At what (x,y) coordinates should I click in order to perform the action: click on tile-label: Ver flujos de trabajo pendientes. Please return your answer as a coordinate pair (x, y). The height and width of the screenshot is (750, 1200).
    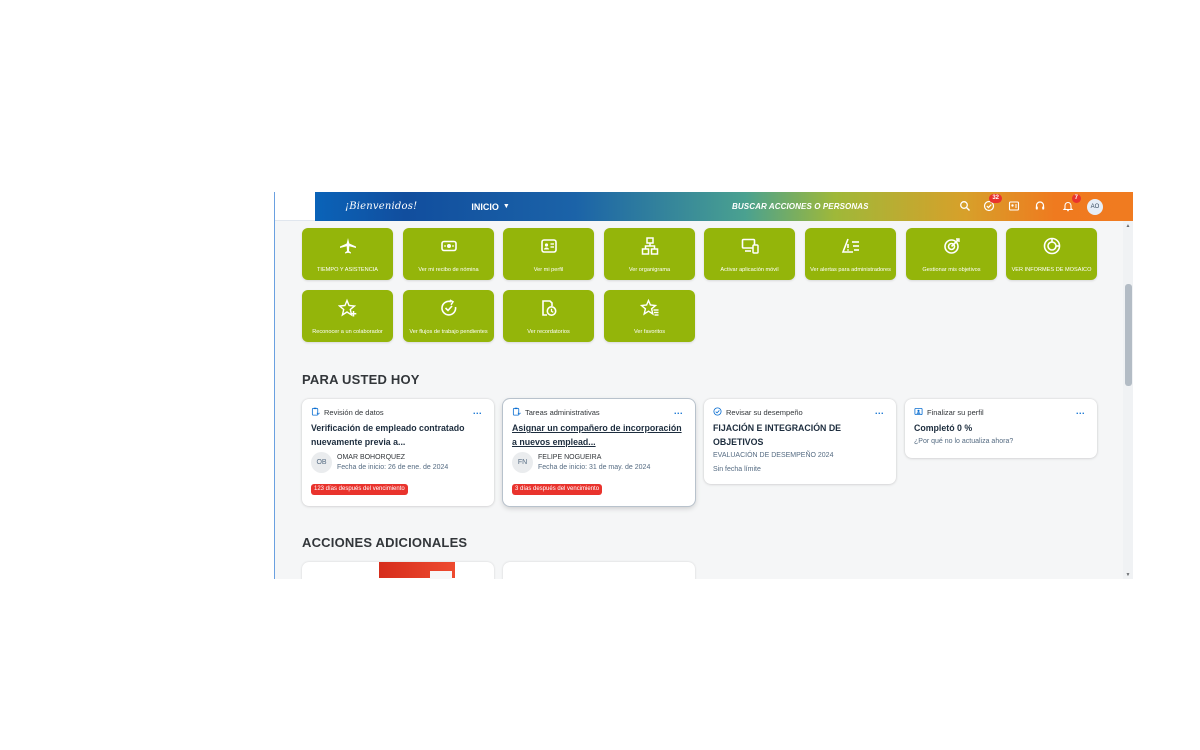
    Looking at the image, I should click on (448, 331).